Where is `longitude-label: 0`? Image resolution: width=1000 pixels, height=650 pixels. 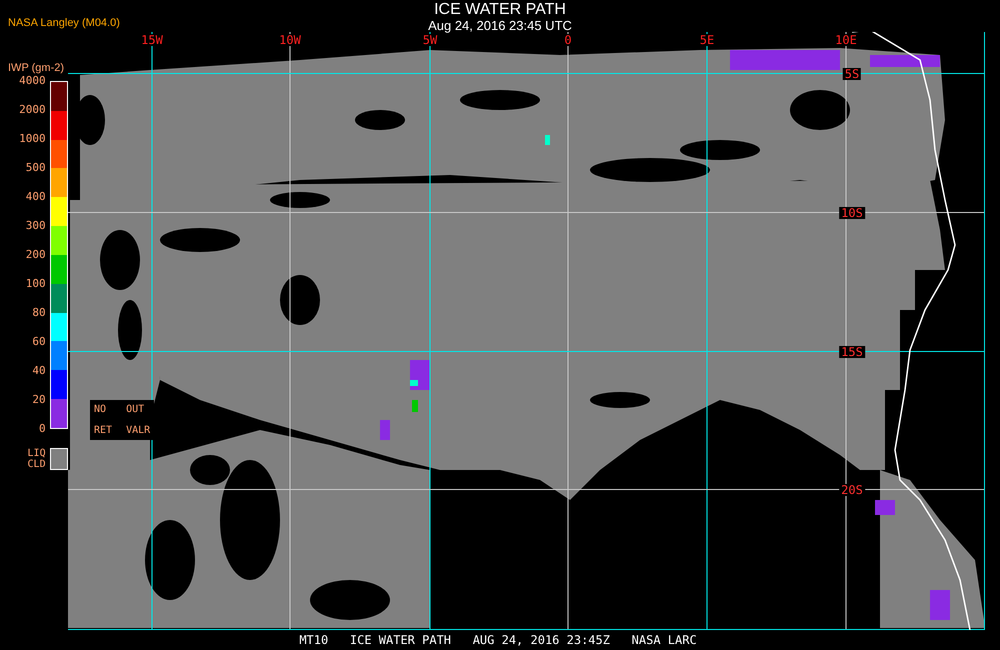 longitude-label: 0 is located at coordinates (568, 40).